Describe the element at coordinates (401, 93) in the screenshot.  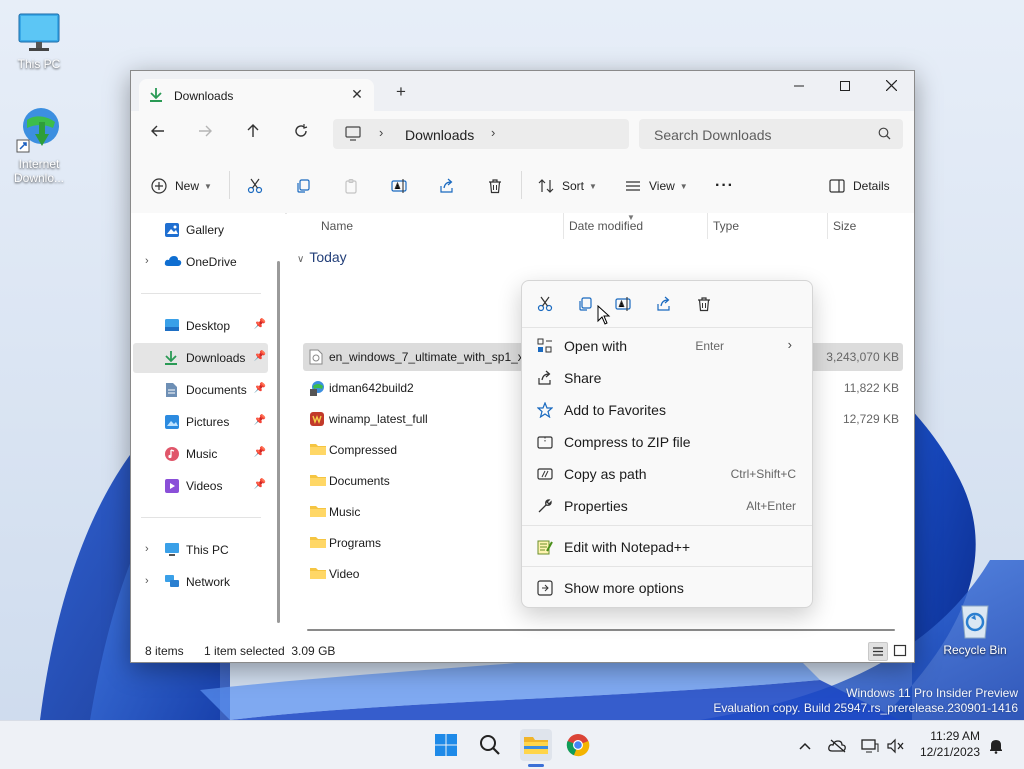
I see `new-tab-button: +` at that location.